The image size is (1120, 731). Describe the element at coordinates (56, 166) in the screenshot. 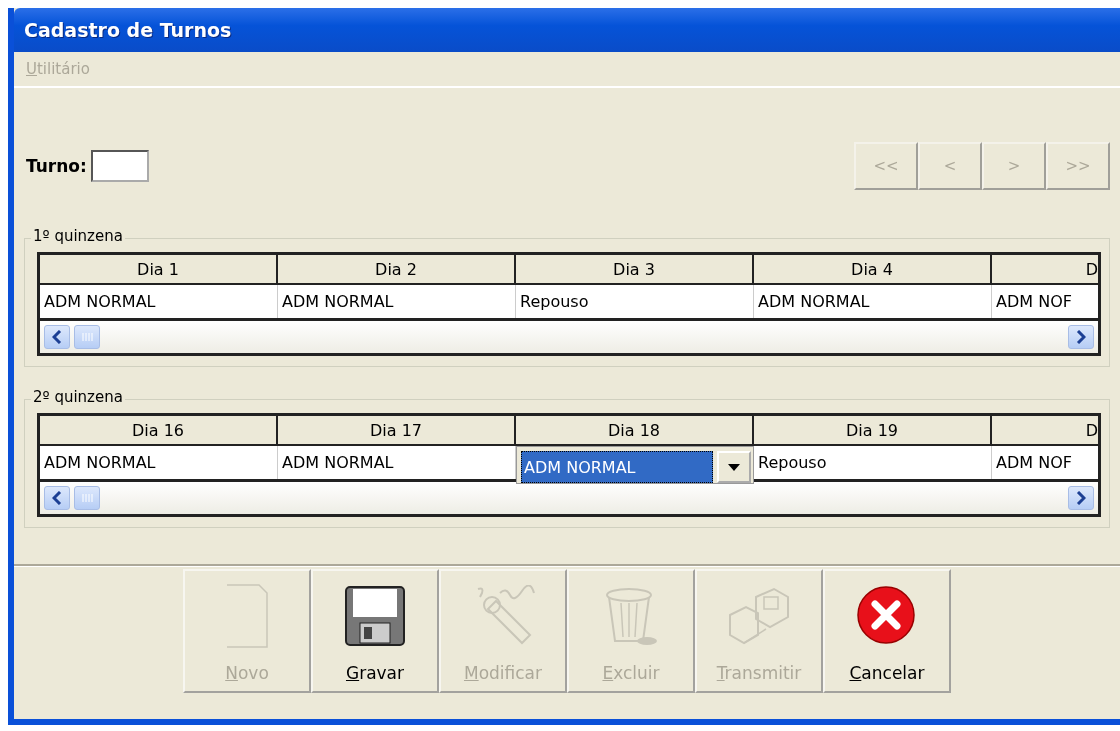

I see `field-label: Turno:` at that location.